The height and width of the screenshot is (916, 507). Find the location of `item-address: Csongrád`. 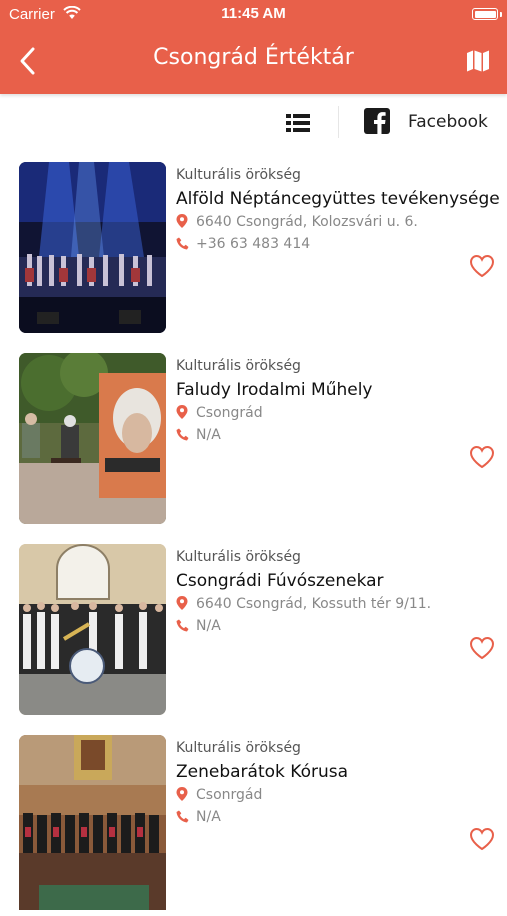

item-address: Csongrád is located at coordinates (219, 414).